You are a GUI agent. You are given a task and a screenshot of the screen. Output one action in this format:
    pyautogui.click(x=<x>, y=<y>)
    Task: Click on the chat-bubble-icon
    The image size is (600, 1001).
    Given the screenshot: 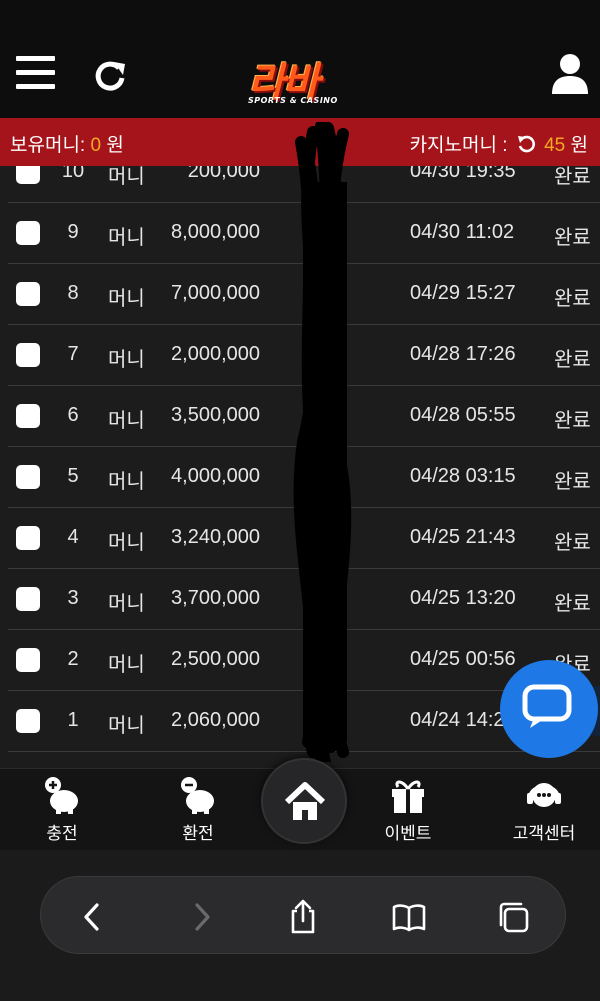 What is the action you would take?
    pyautogui.click(x=547, y=706)
    